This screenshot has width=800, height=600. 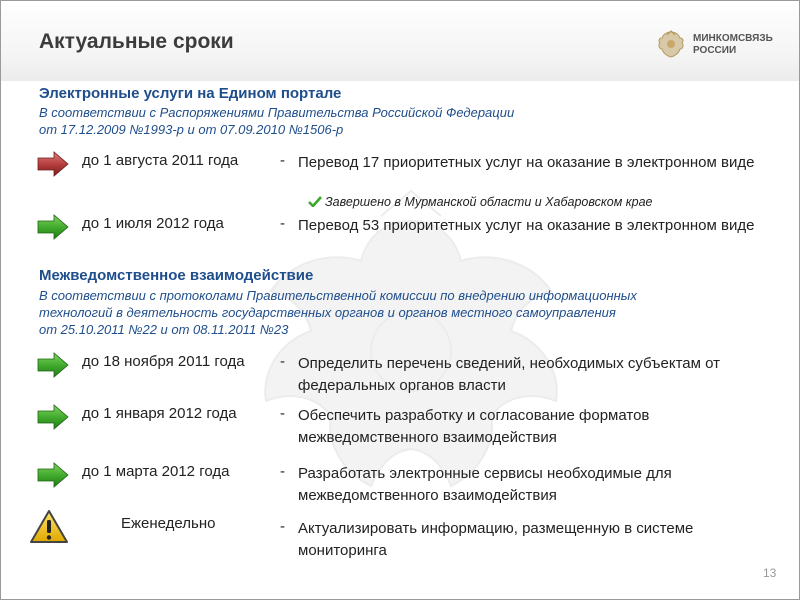 What do you see at coordinates (715, 50) in the screenshot?
I see `logo-line2: РОССИИ` at bounding box center [715, 50].